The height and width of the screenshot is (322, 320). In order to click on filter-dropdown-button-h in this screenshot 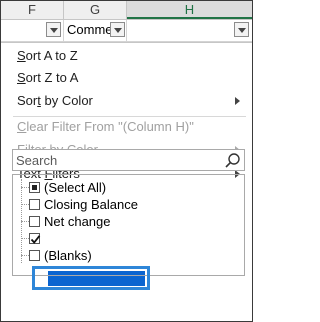, I will do `click(241, 29)`.